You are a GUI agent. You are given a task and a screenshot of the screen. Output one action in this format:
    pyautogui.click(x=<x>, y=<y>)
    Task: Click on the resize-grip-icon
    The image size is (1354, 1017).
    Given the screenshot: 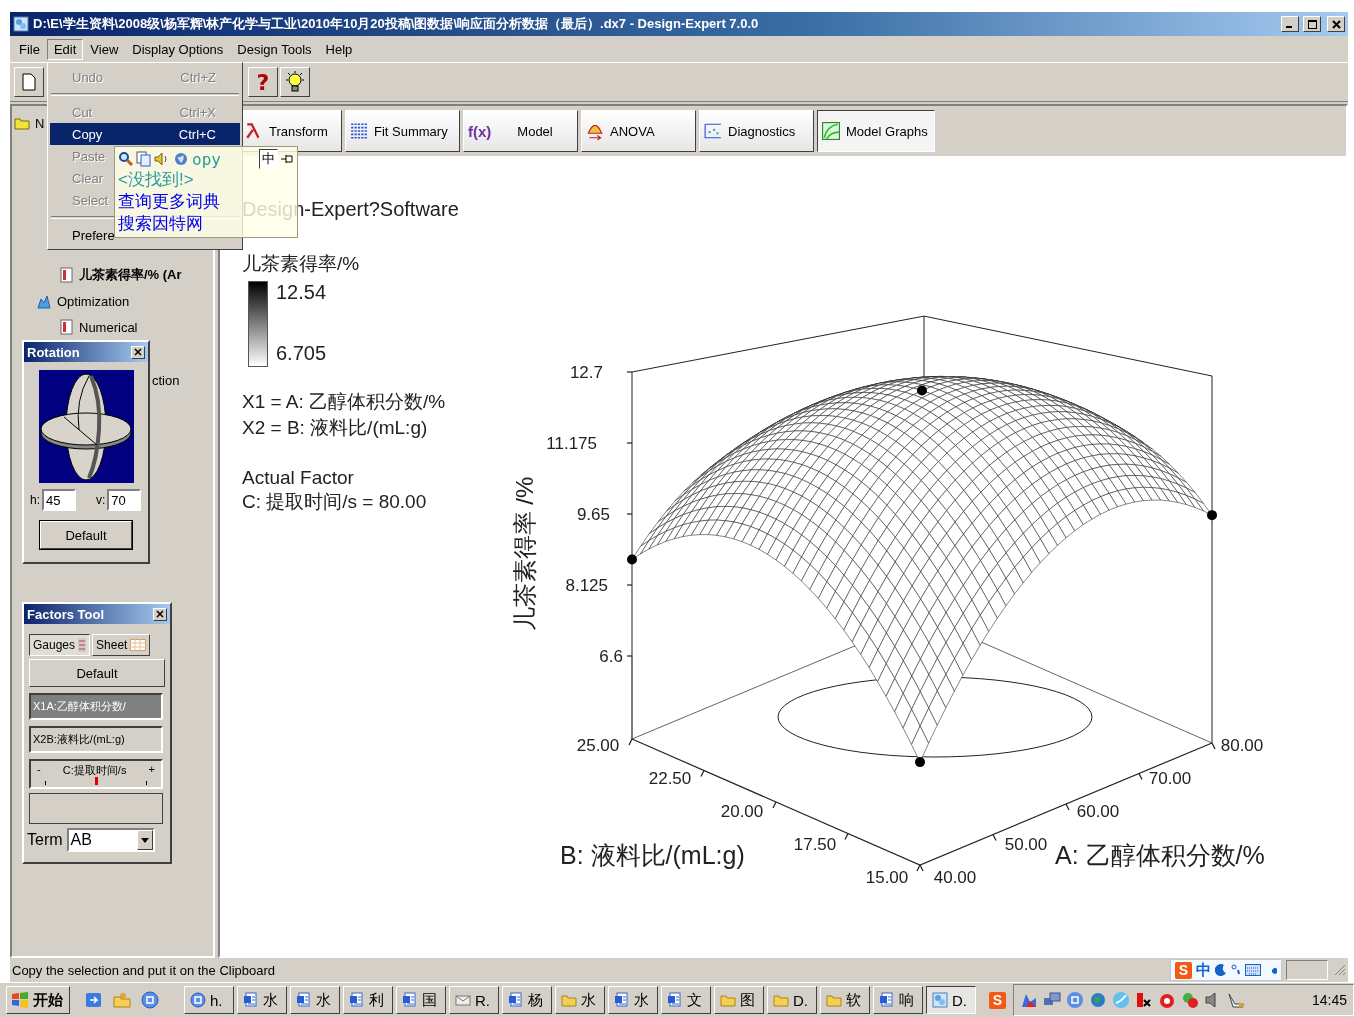 What is the action you would take?
    pyautogui.click(x=1340, y=970)
    